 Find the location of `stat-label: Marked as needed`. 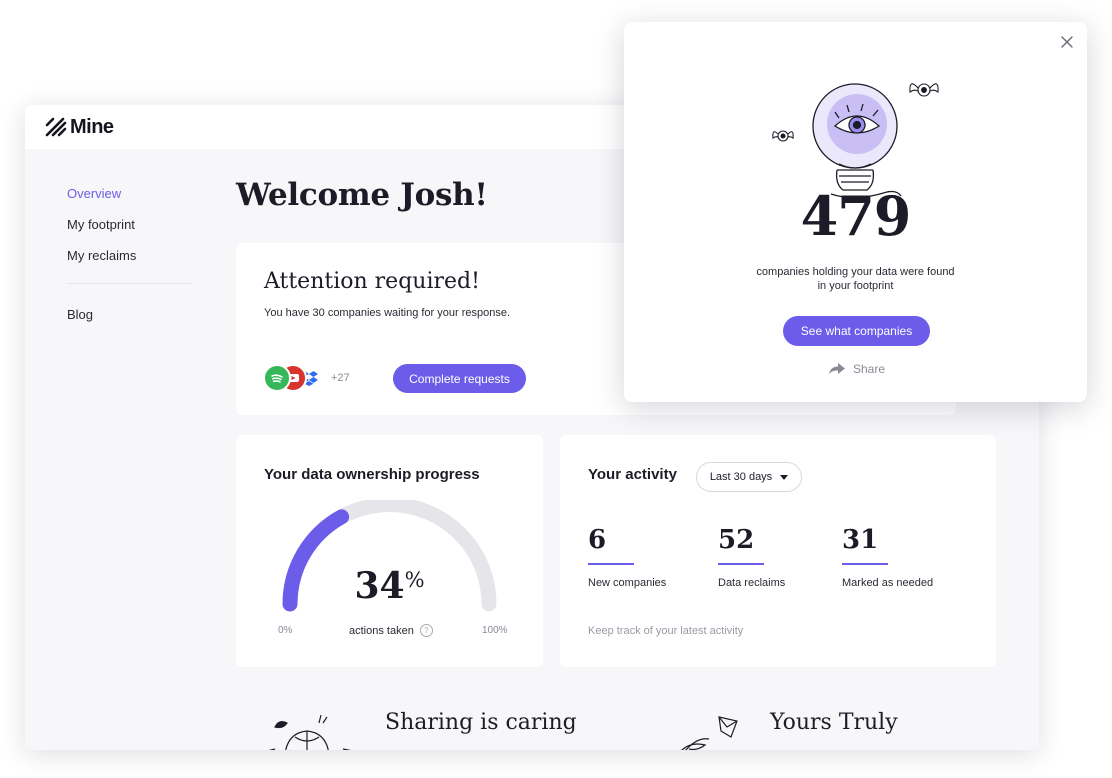

stat-label: Marked as needed is located at coordinates (888, 583).